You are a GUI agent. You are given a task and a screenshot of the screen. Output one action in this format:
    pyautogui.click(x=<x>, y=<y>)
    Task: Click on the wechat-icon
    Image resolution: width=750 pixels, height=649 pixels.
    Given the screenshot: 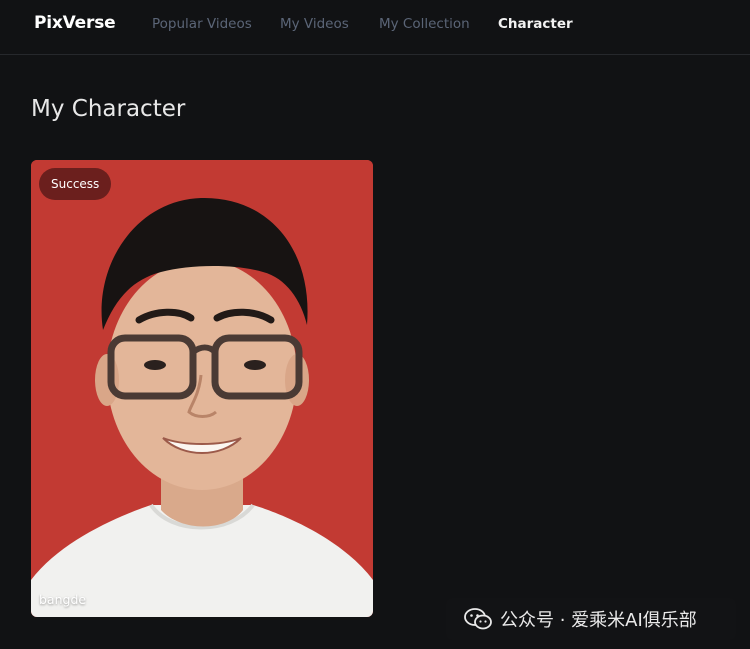 What is the action you would take?
    pyautogui.click(x=478, y=619)
    